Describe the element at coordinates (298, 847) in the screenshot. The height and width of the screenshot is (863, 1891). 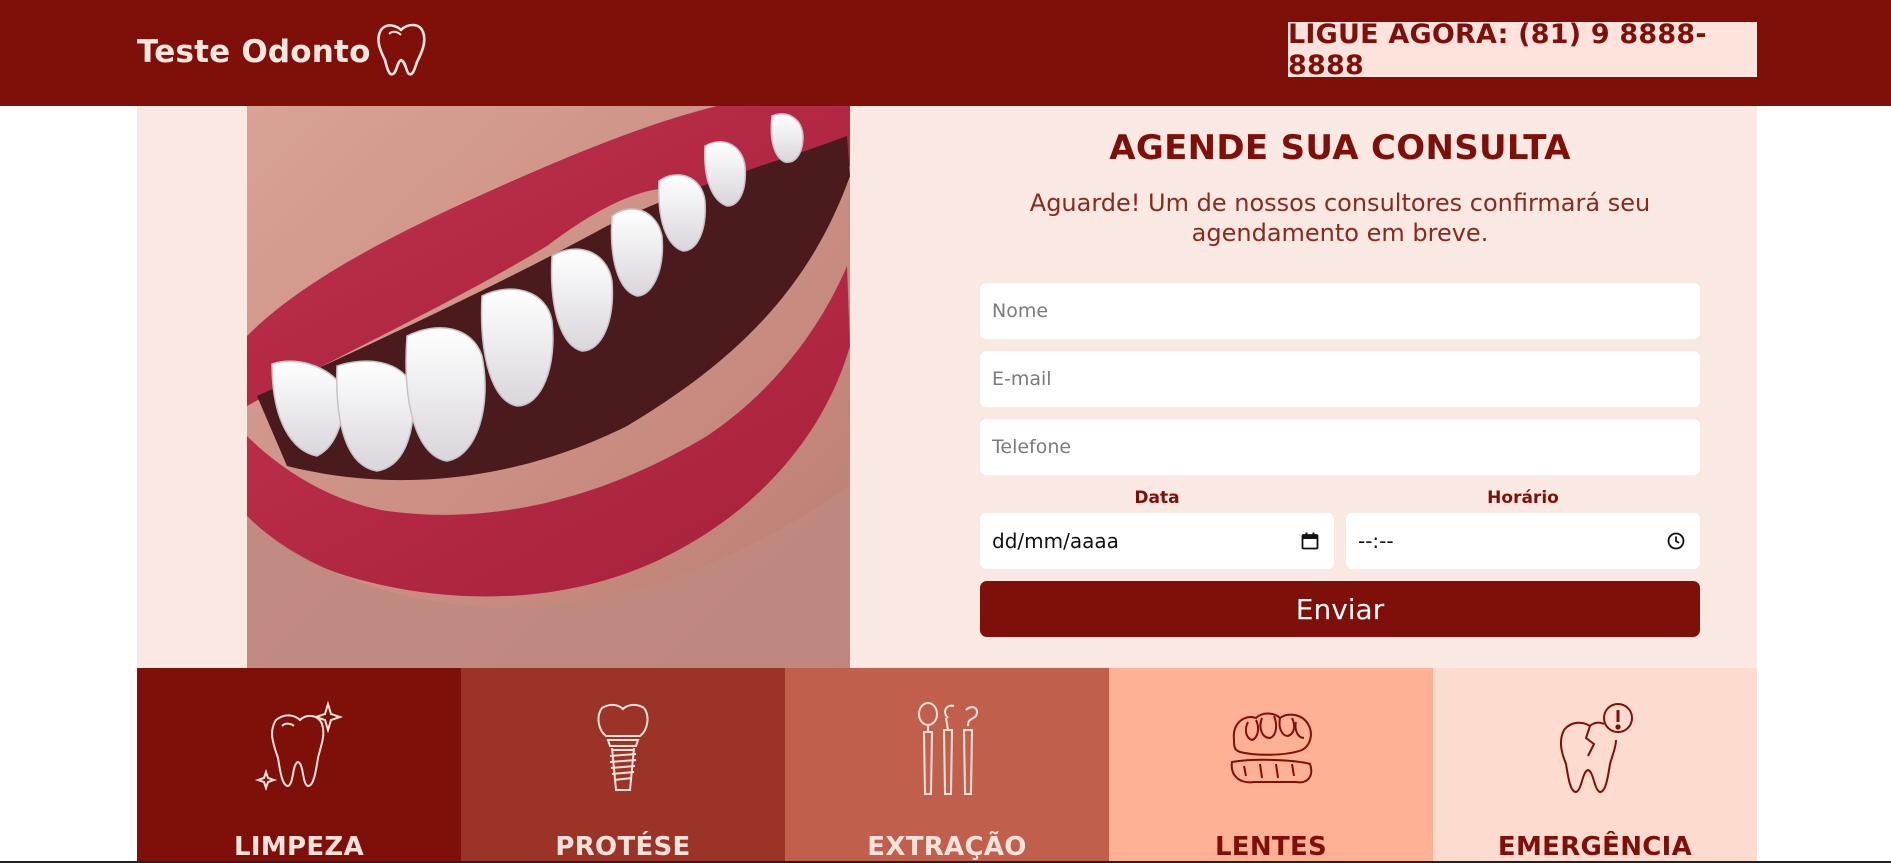
I see `service-label: LIMPEZA` at that location.